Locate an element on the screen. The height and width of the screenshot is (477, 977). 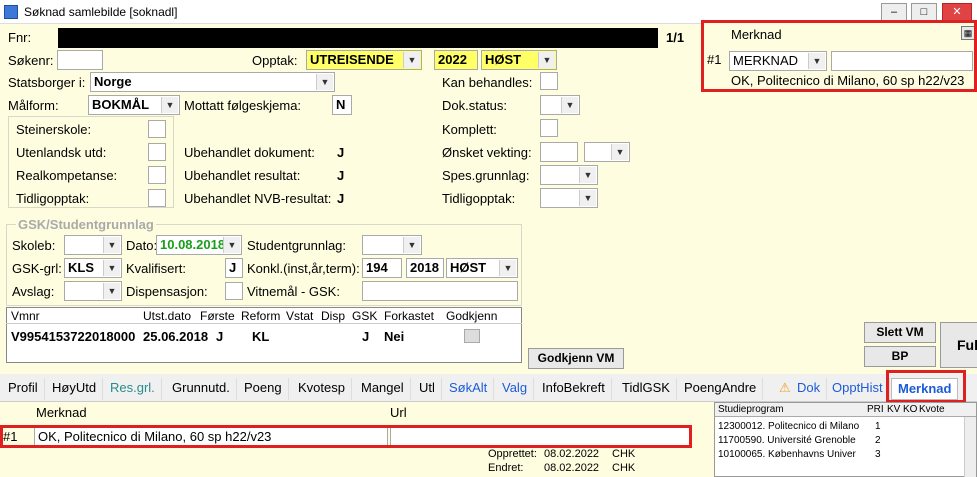
season-select: HØST ▼ is located at coordinates (519, 60).